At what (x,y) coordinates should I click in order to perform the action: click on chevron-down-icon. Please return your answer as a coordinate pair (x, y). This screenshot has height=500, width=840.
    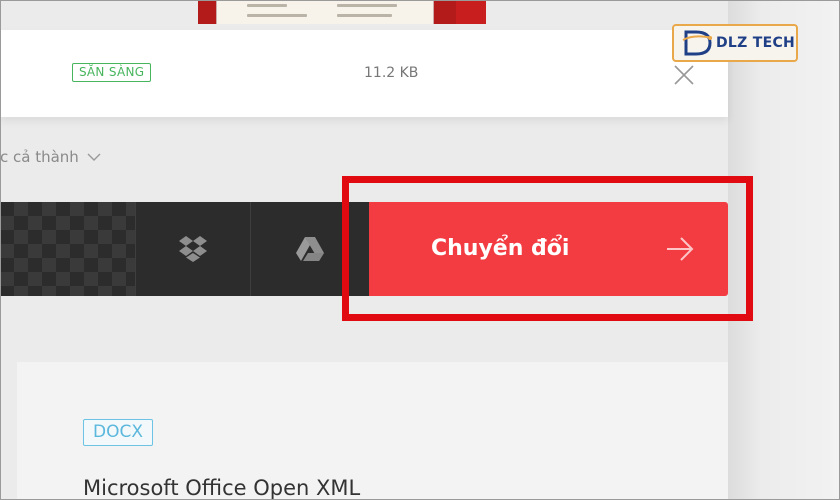
    Looking at the image, I should click on (94, 157).